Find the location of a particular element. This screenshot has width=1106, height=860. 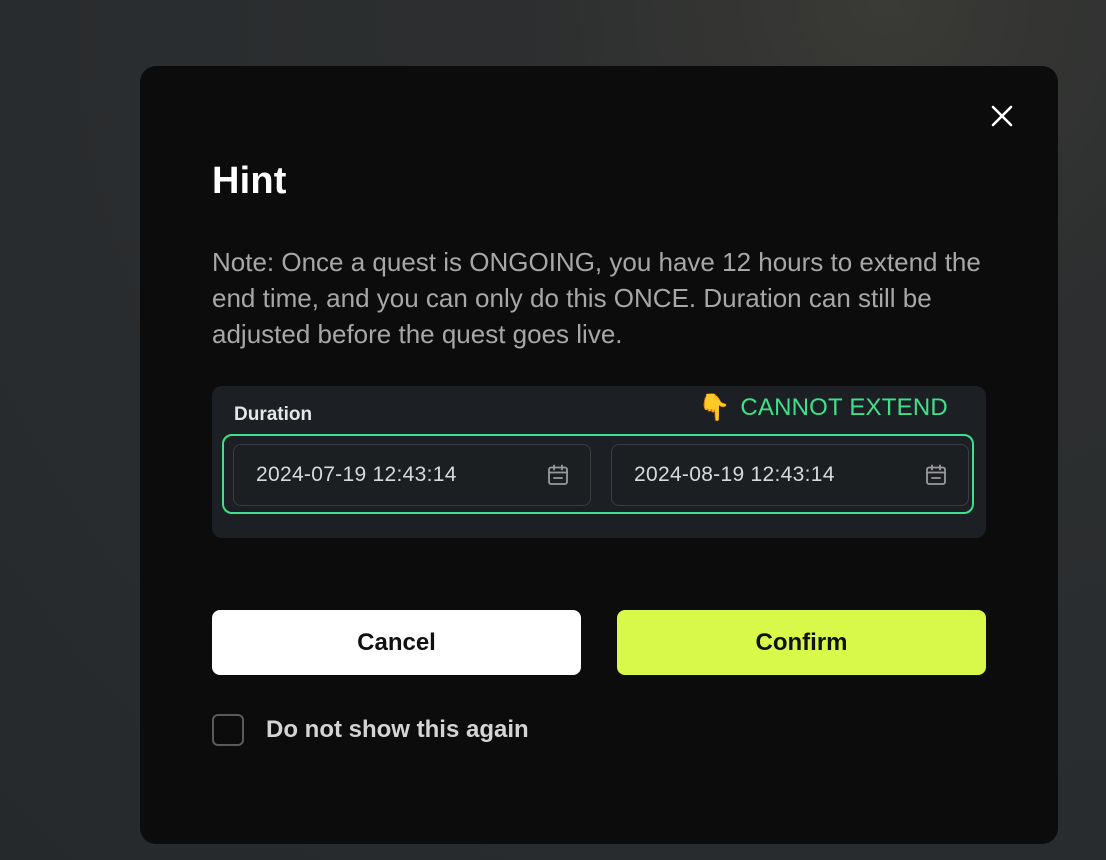

pointing-down-icon: 👇 is located at coordinates (714, 407).